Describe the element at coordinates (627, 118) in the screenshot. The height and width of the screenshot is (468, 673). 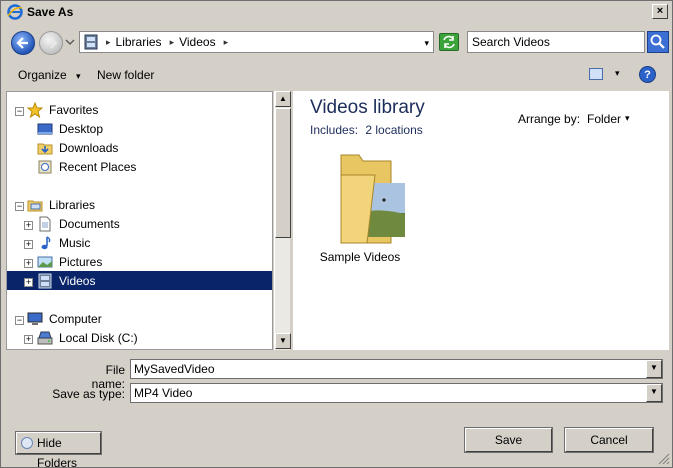
I see `arrange-by-chevron-icon: ▾` at that location.